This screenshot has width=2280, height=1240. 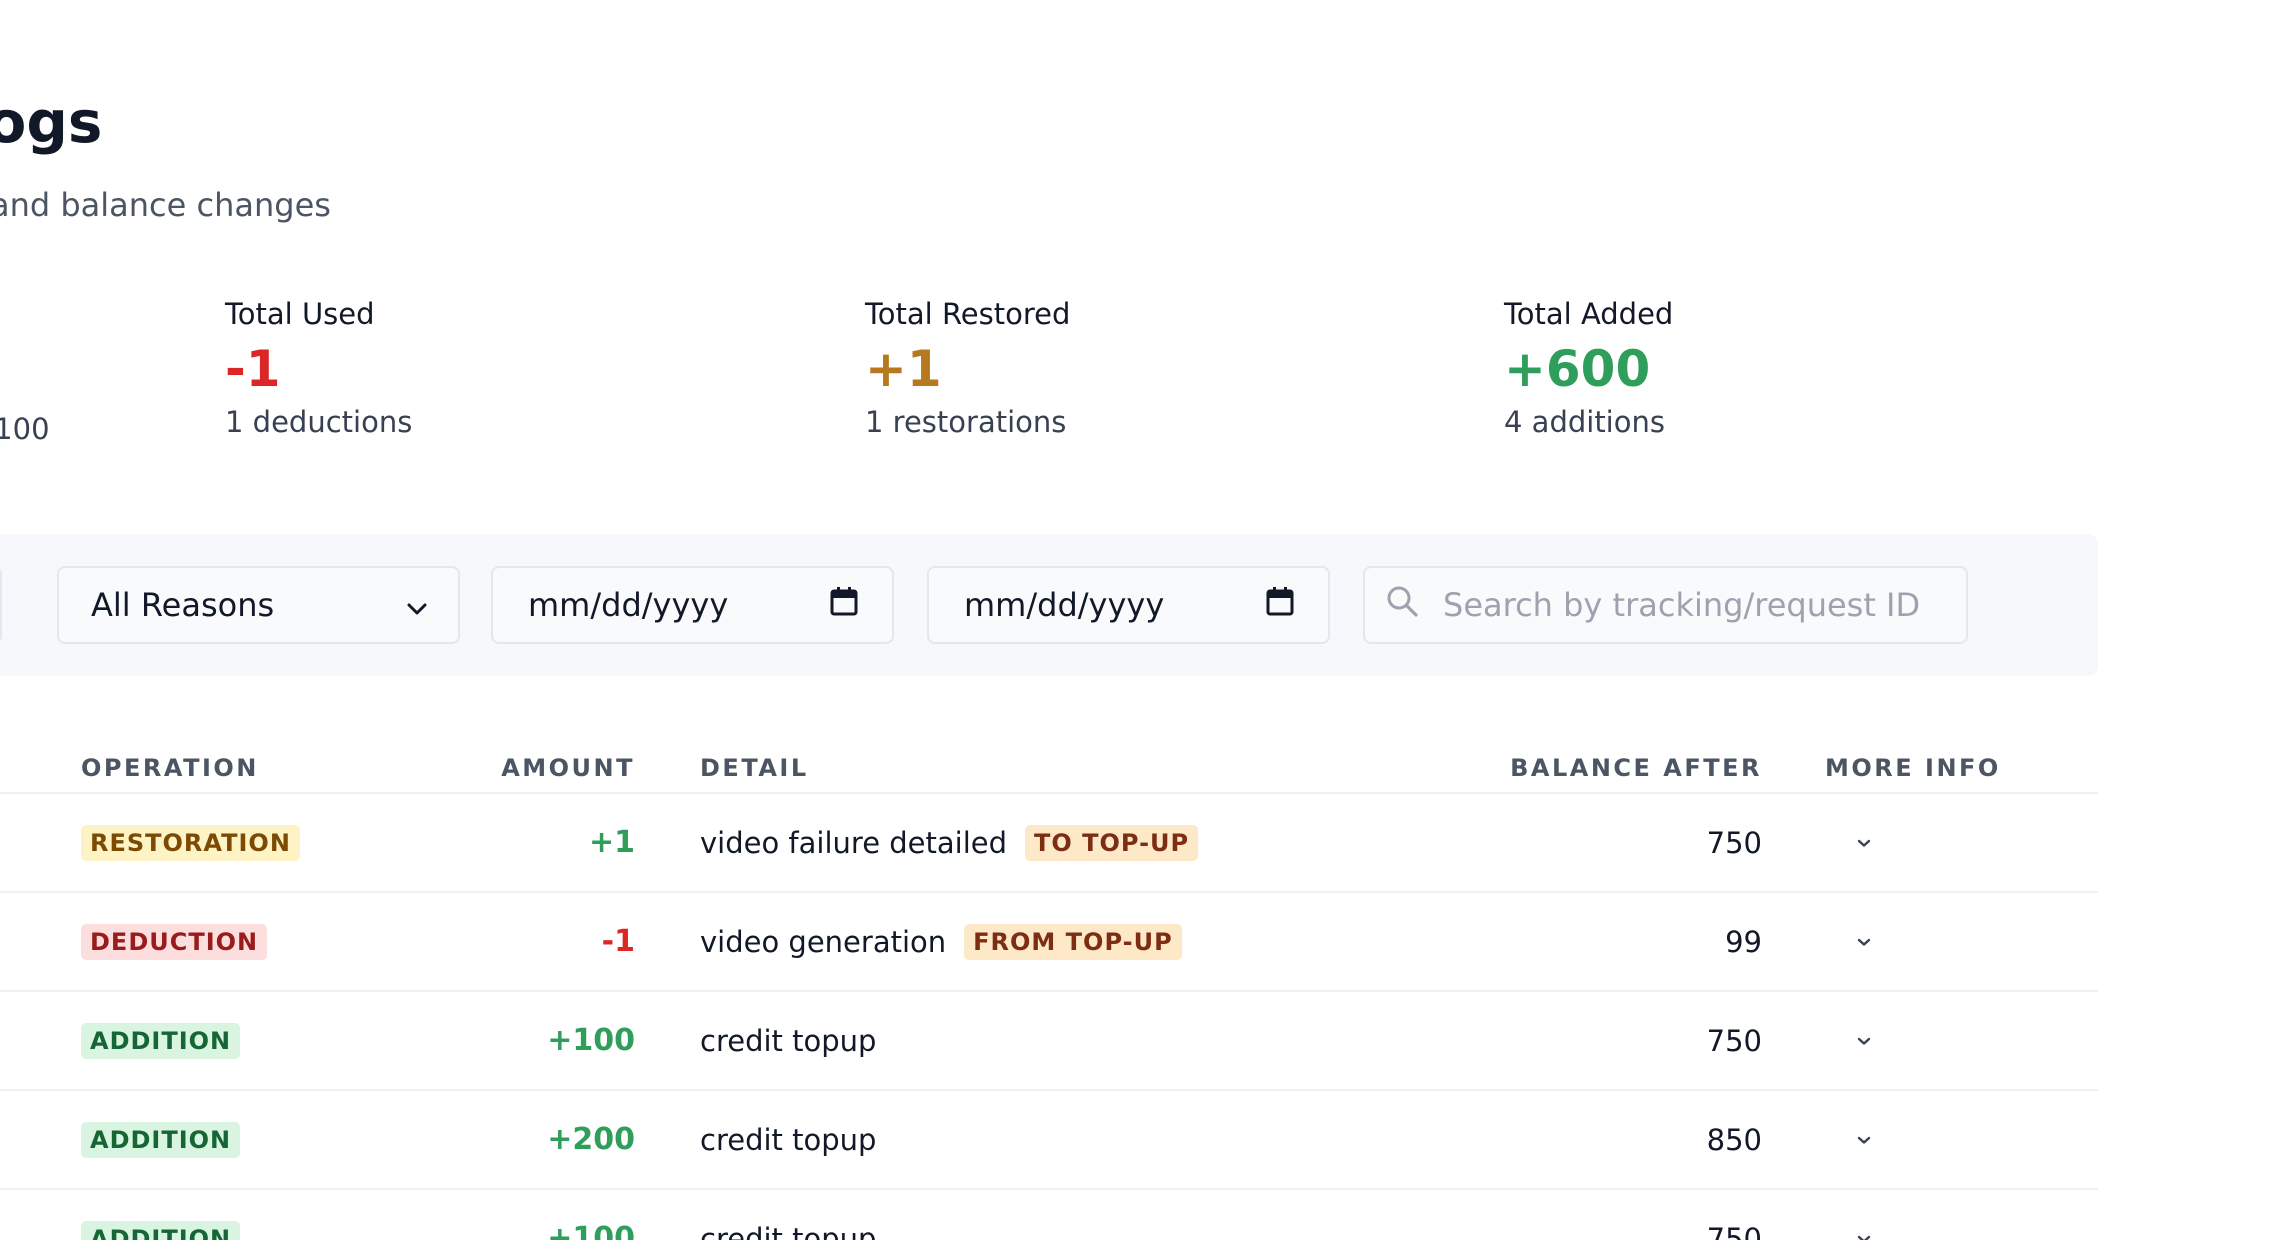 I want to click on stat-label: Total Added, so click(x=1589, y=314).